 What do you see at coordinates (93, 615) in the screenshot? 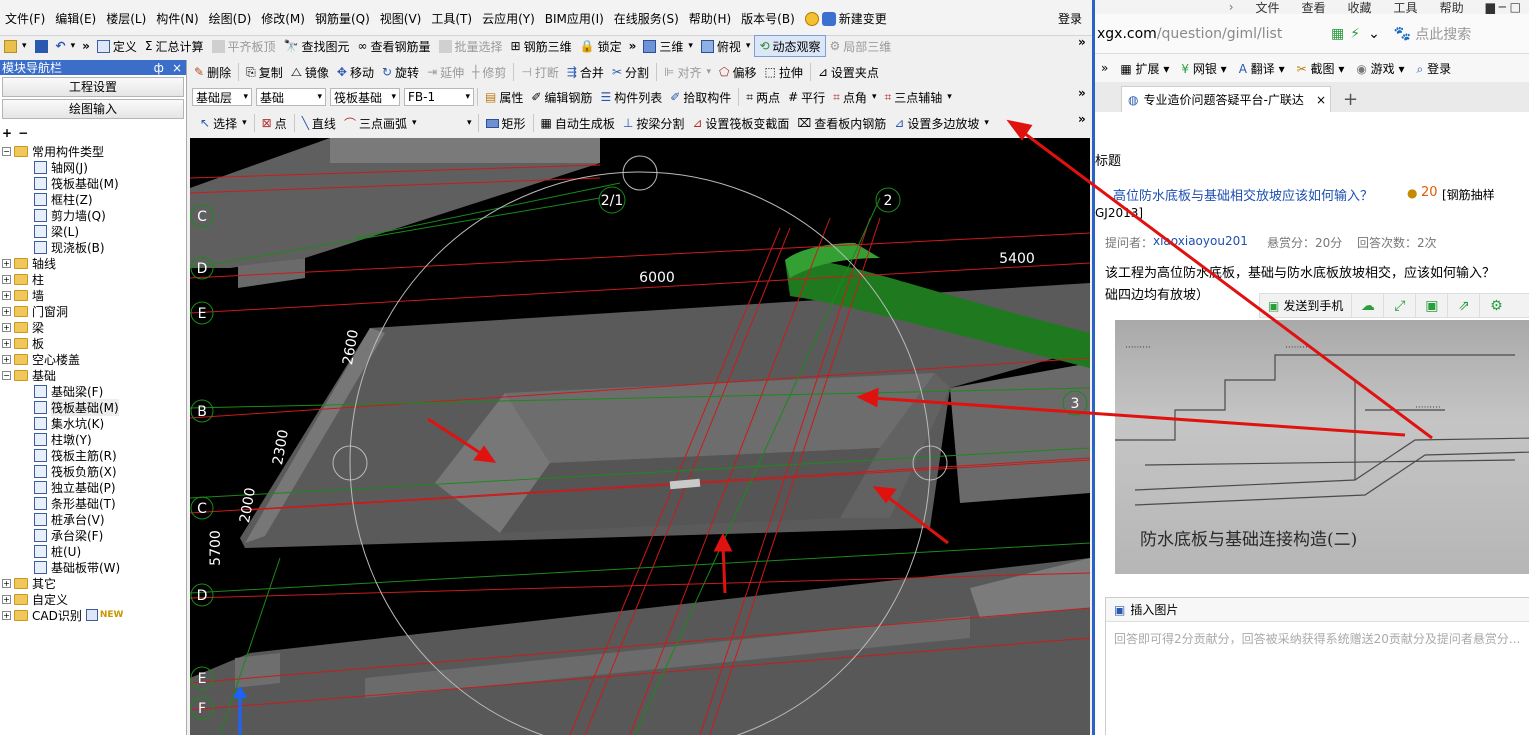
I see `tree-folder: + CAD识别 NEW` at bounding box center [93, 615].